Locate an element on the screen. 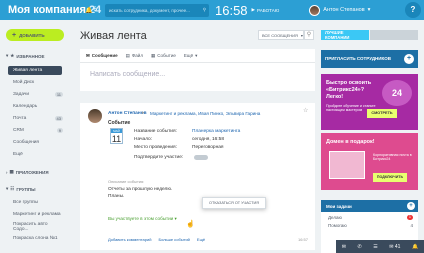 Image resolution: width=424 pixels, height=253 pixels. description-label: Описание события: is located at coordinates (126, 181).